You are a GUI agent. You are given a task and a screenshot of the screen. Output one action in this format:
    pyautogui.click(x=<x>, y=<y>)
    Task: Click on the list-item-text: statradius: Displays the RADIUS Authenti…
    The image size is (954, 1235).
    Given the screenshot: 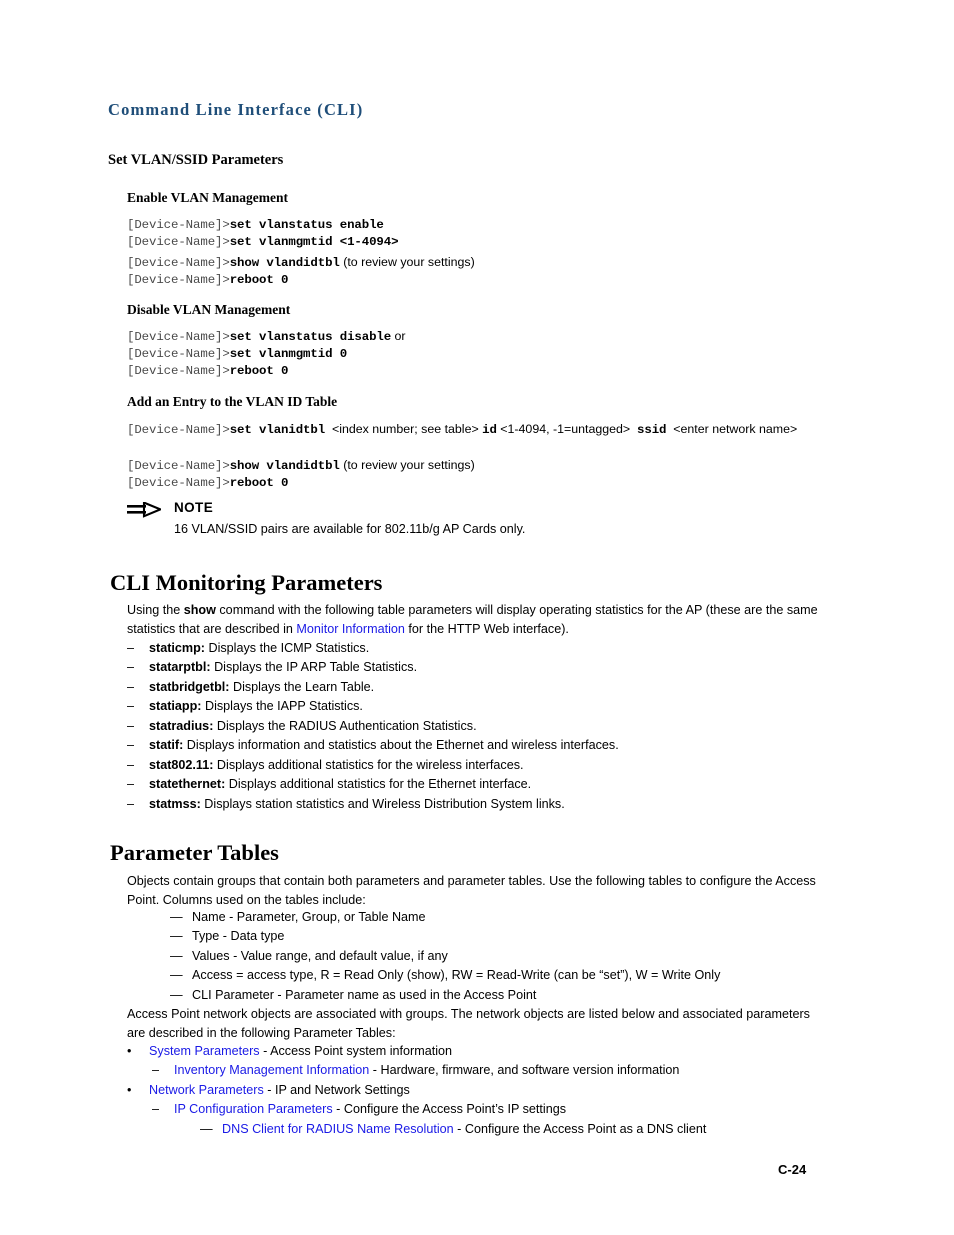 What is the action you would take?
    pyautogui.click(x=313, y=726)
    